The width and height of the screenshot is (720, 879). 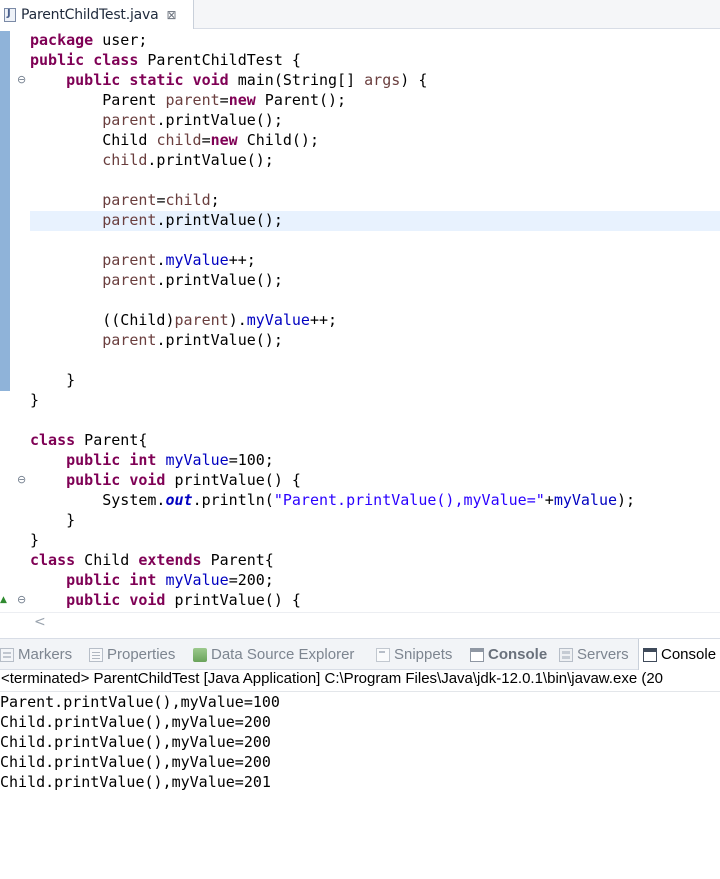 What do you see at coordinates (96, 654) in the screenshot?
I see `properties-icon` at bounding box center [96, 654].